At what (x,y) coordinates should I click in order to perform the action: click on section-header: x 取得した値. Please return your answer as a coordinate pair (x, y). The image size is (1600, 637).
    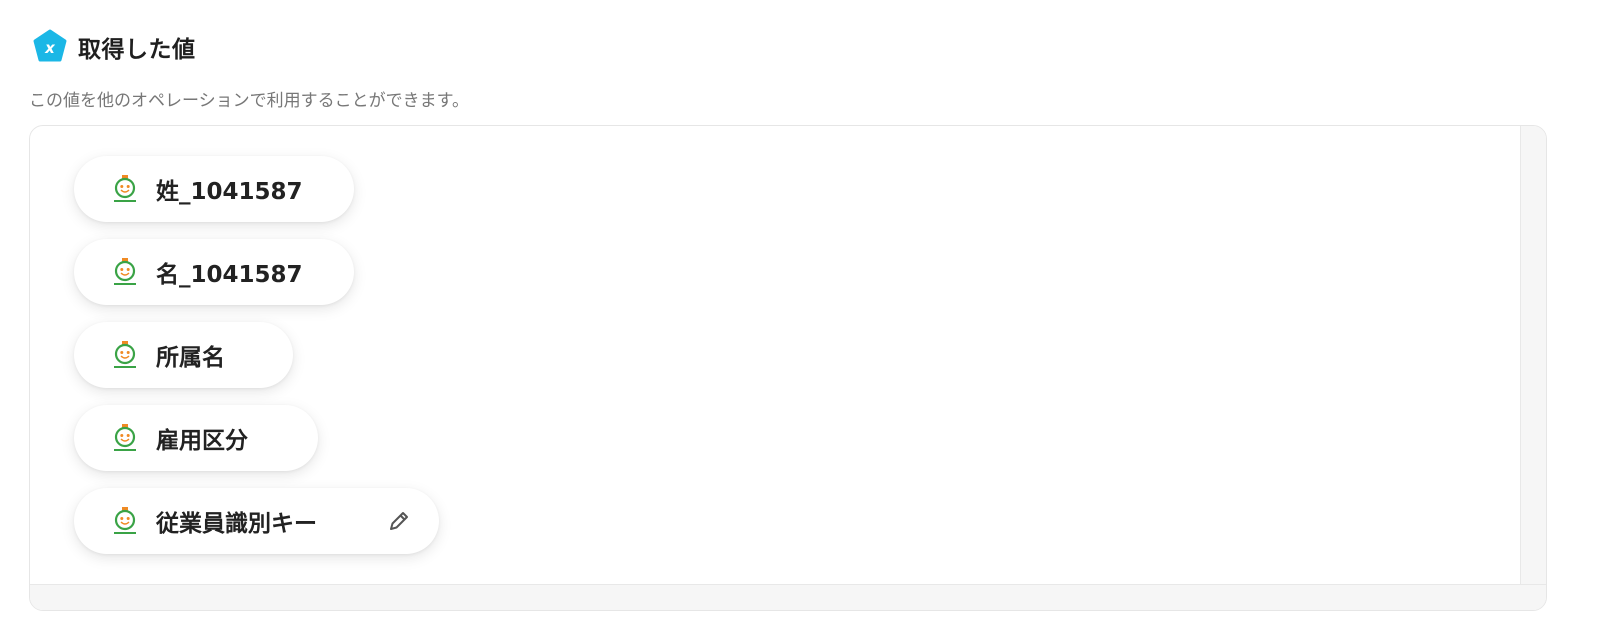
    Looking at the image, I should click on (114, 47).